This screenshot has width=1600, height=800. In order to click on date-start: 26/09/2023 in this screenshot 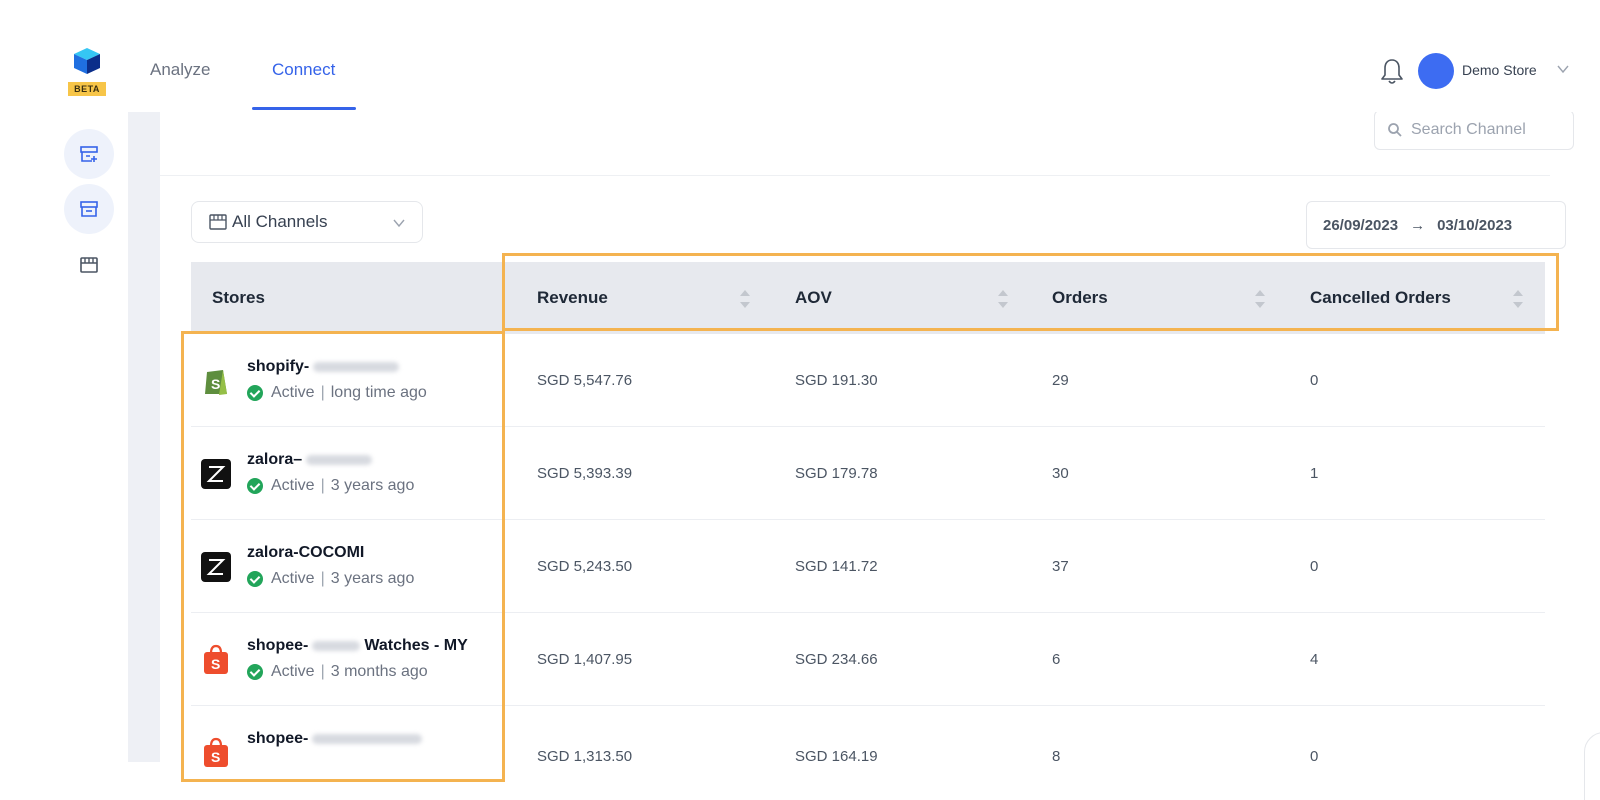, I will do `click(1361, 225)`.